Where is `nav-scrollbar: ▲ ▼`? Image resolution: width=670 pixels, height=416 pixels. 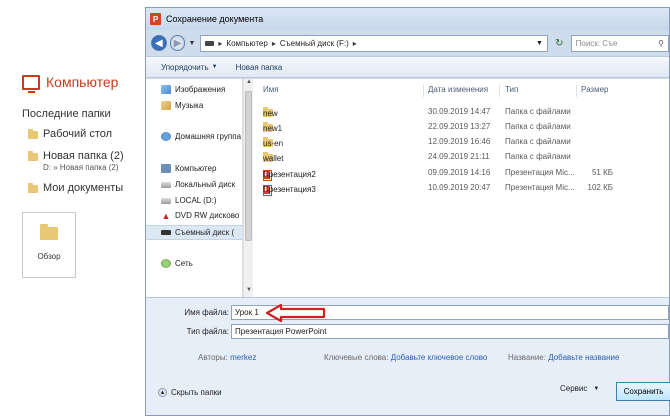 nav-scrollbar: ▲ ▼ is located at coordinates (248, 188).